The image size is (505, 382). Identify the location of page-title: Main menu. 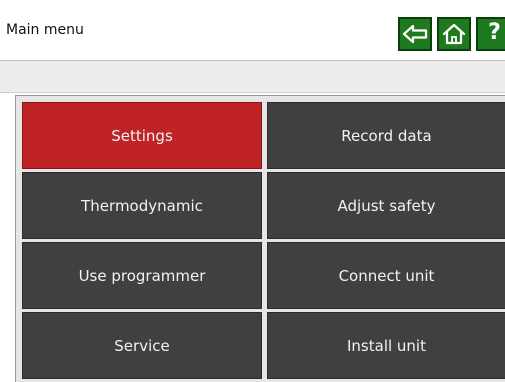
(45, 30).